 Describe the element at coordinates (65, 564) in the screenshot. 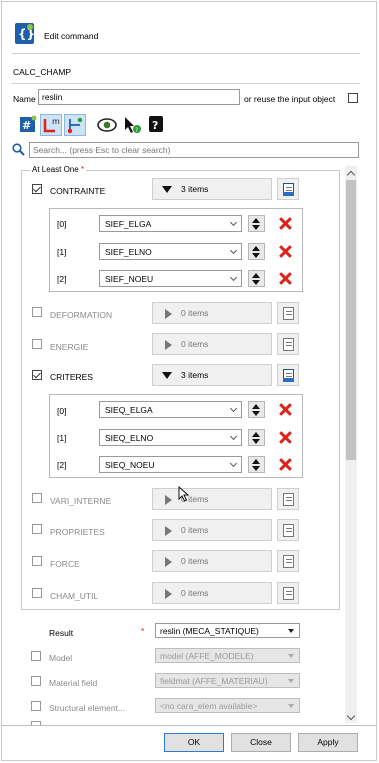

I see `keyword-force: FORCE` at that location.